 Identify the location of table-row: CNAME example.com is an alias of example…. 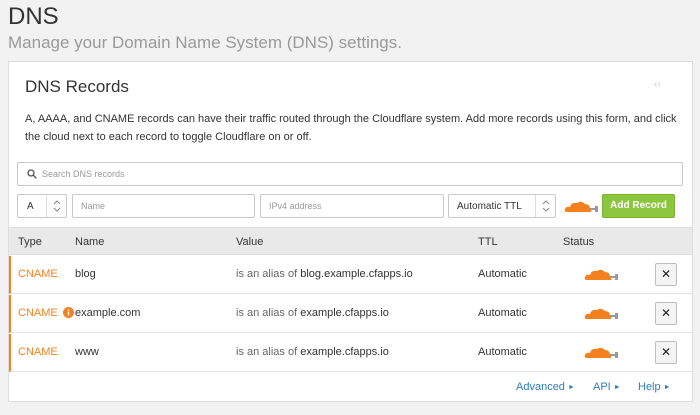
(350, 314).